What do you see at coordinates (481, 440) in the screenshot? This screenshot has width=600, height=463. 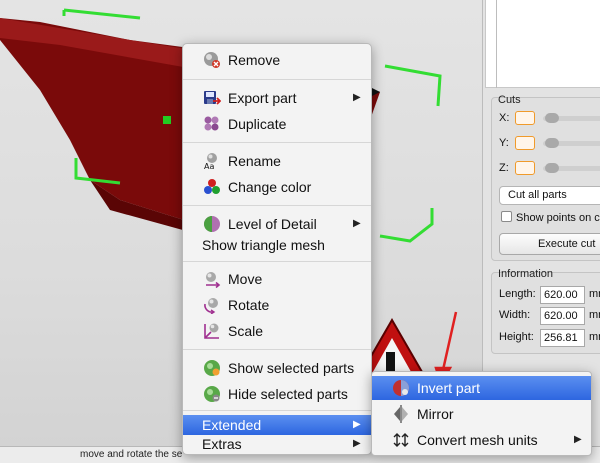 I see `menu-item-convert-mesh-units: Convert mesh units ▶` at bounding box center [481, 440].